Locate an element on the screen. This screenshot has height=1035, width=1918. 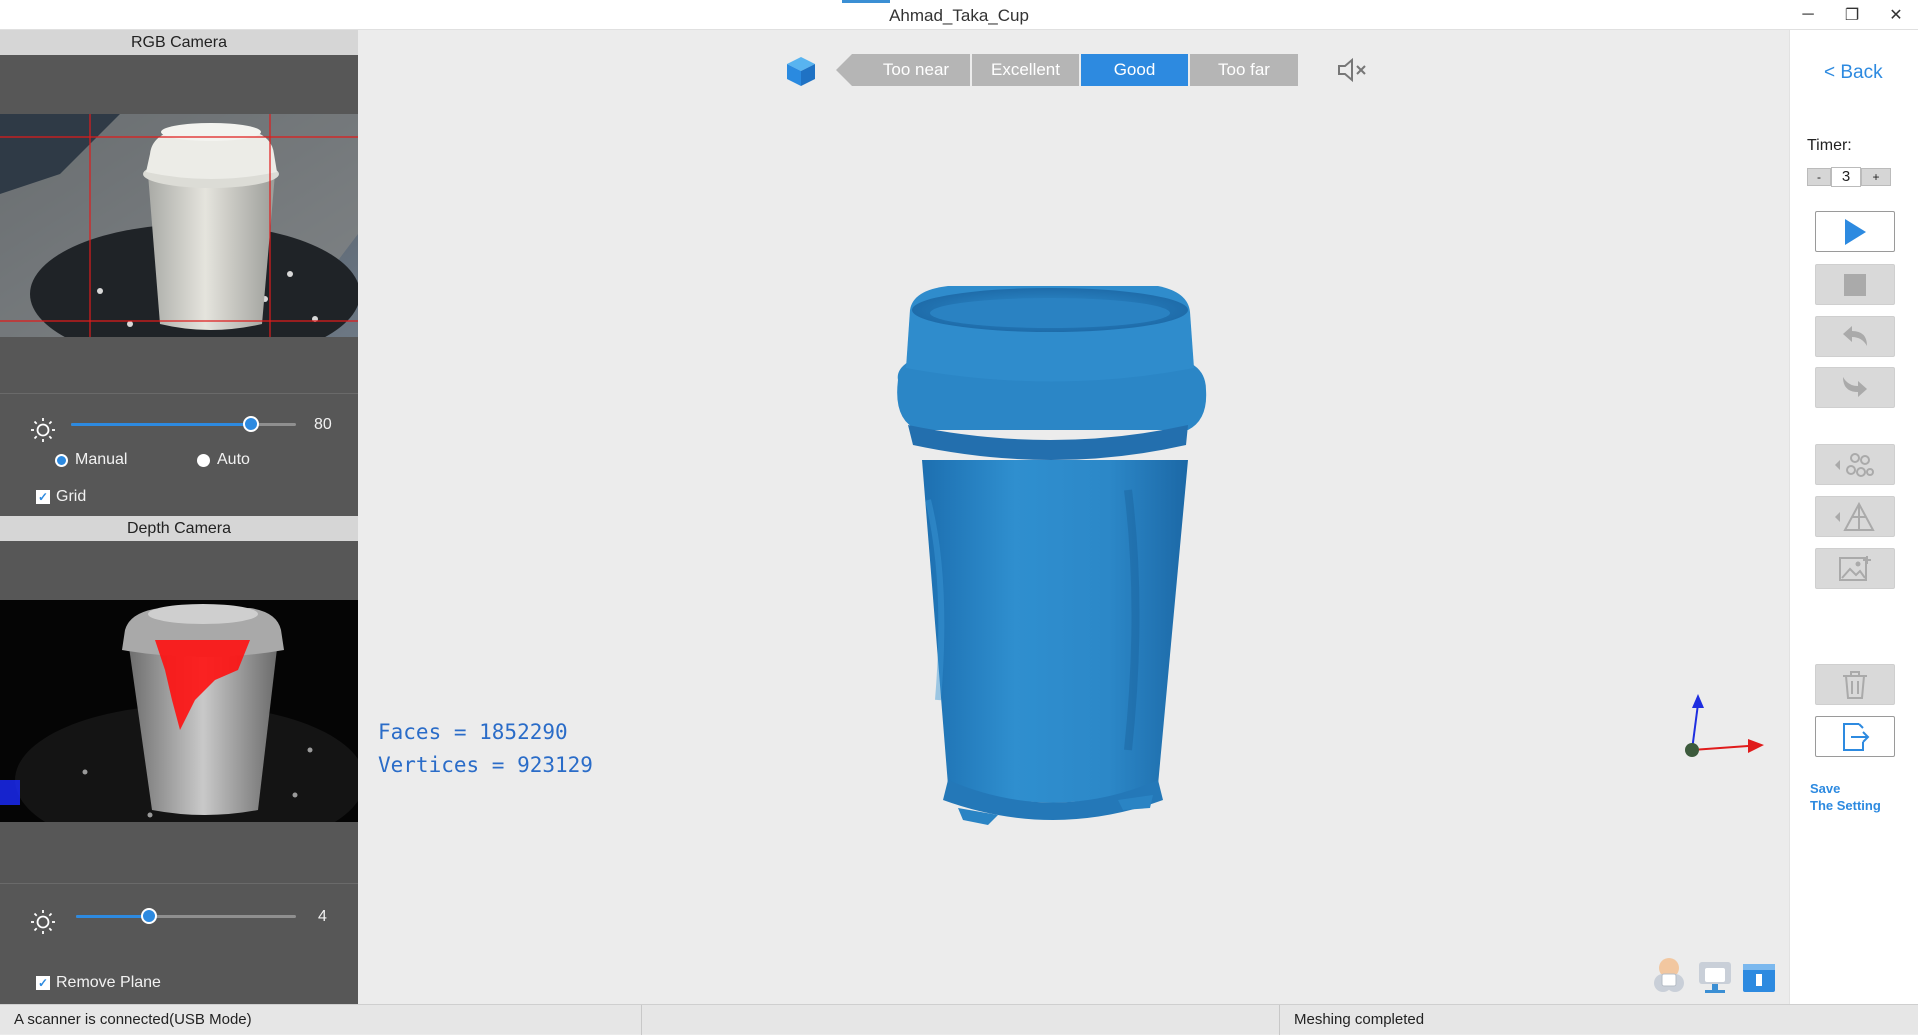
remove-plane-label: Remove Plane is located at coordinates (108, 982).